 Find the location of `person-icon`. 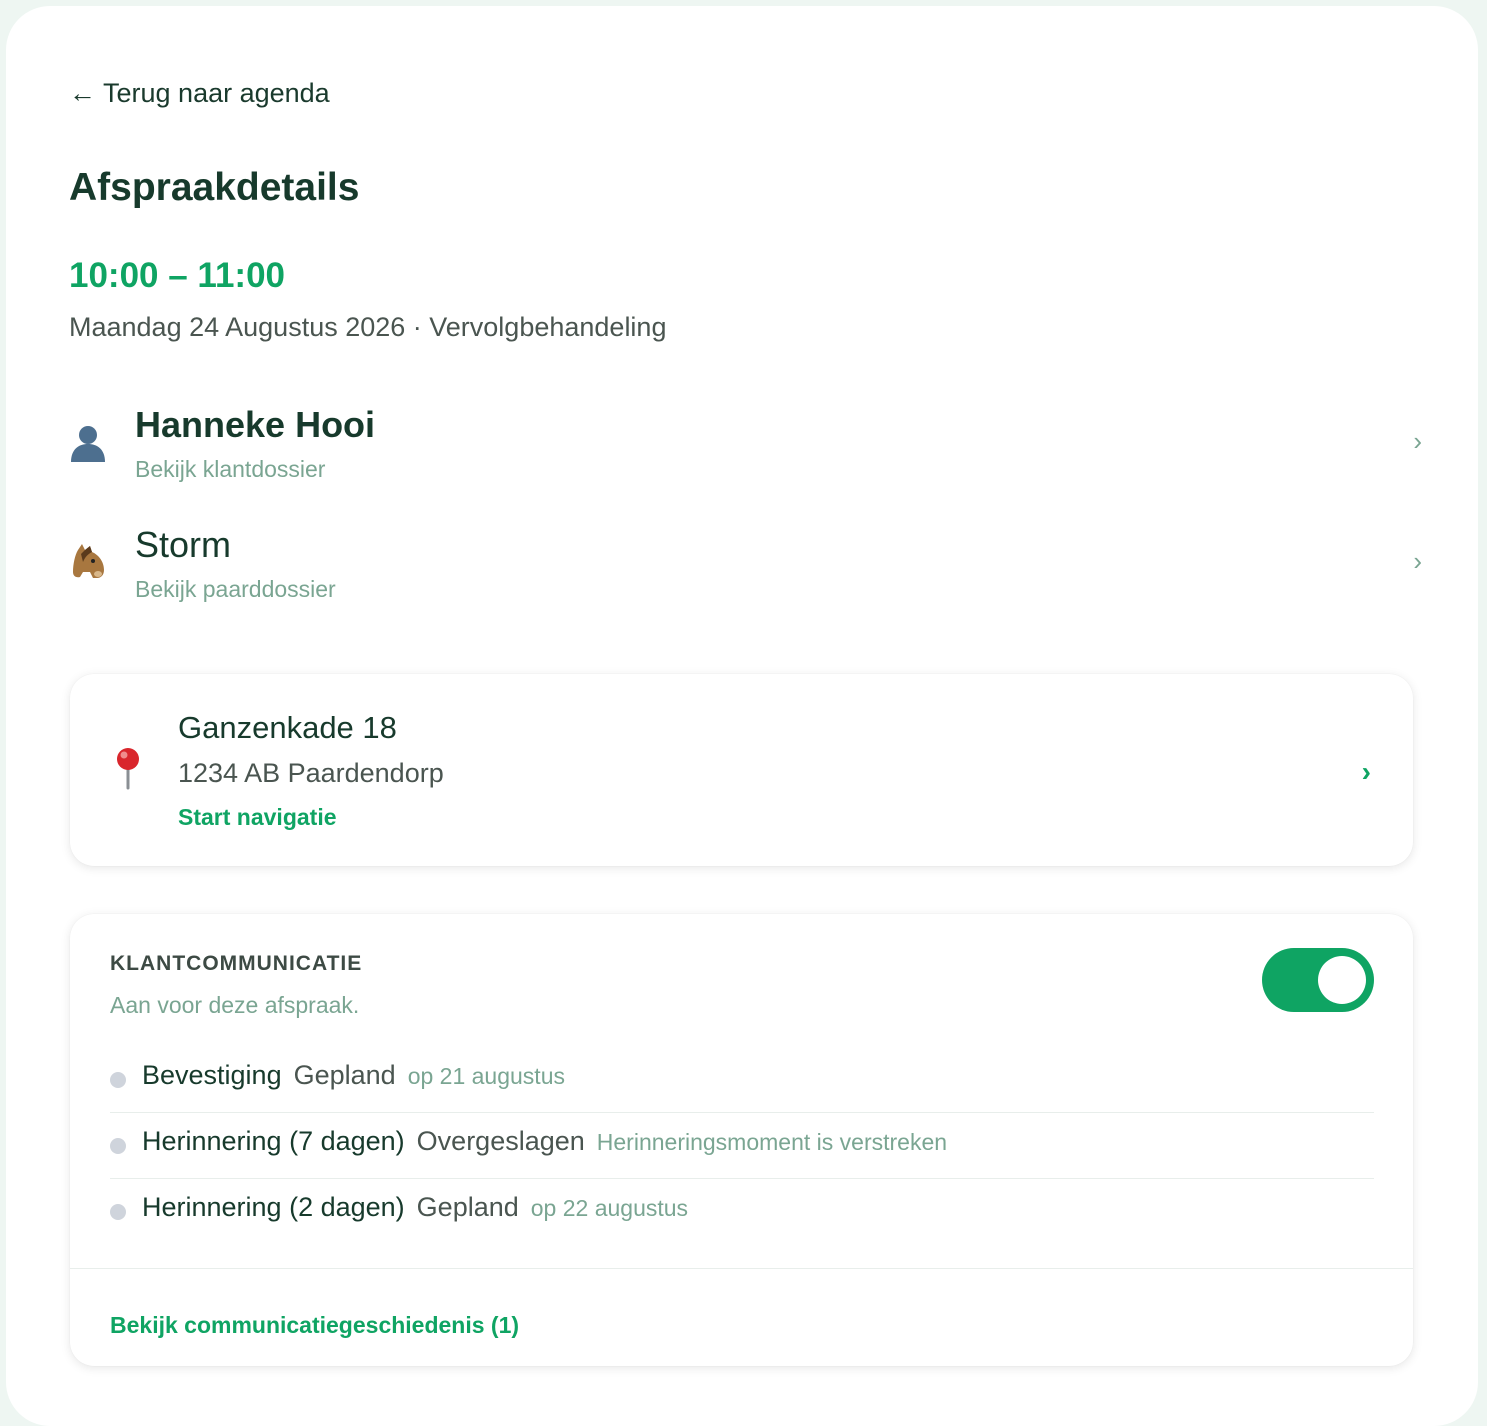

person-icon is located at coordinates (88, 442).